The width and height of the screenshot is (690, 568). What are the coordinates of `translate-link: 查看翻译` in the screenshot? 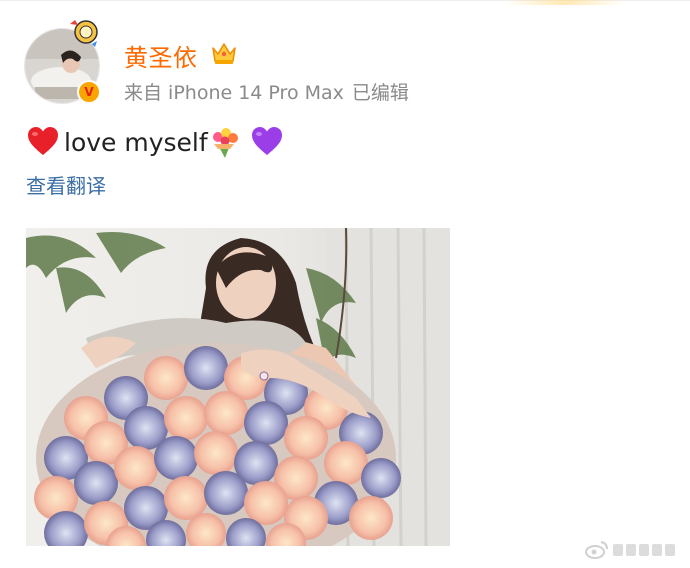 It's located at (66, 184).